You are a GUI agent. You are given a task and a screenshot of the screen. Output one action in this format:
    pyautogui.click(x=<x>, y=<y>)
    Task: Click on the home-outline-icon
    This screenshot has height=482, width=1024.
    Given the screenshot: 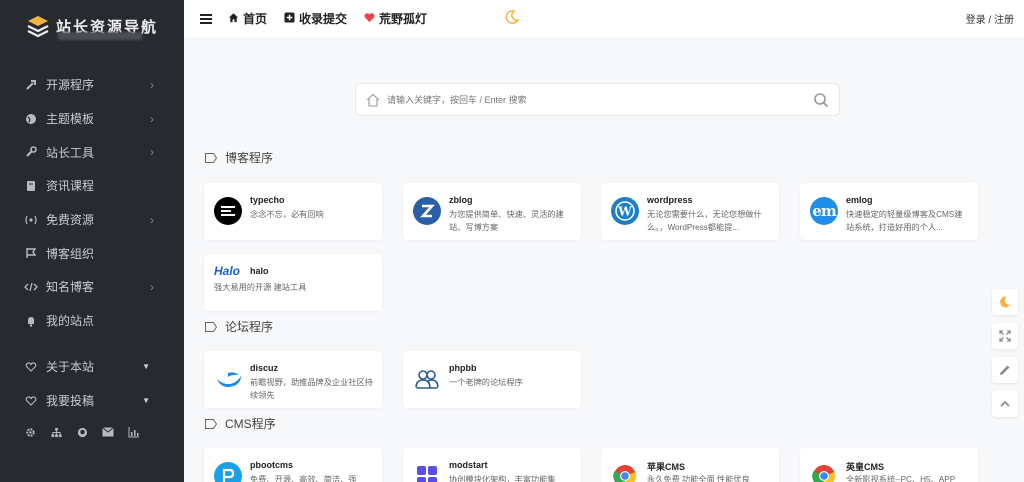 What is the action you would take?
    pyautogui.click(x=373, y=100)
    